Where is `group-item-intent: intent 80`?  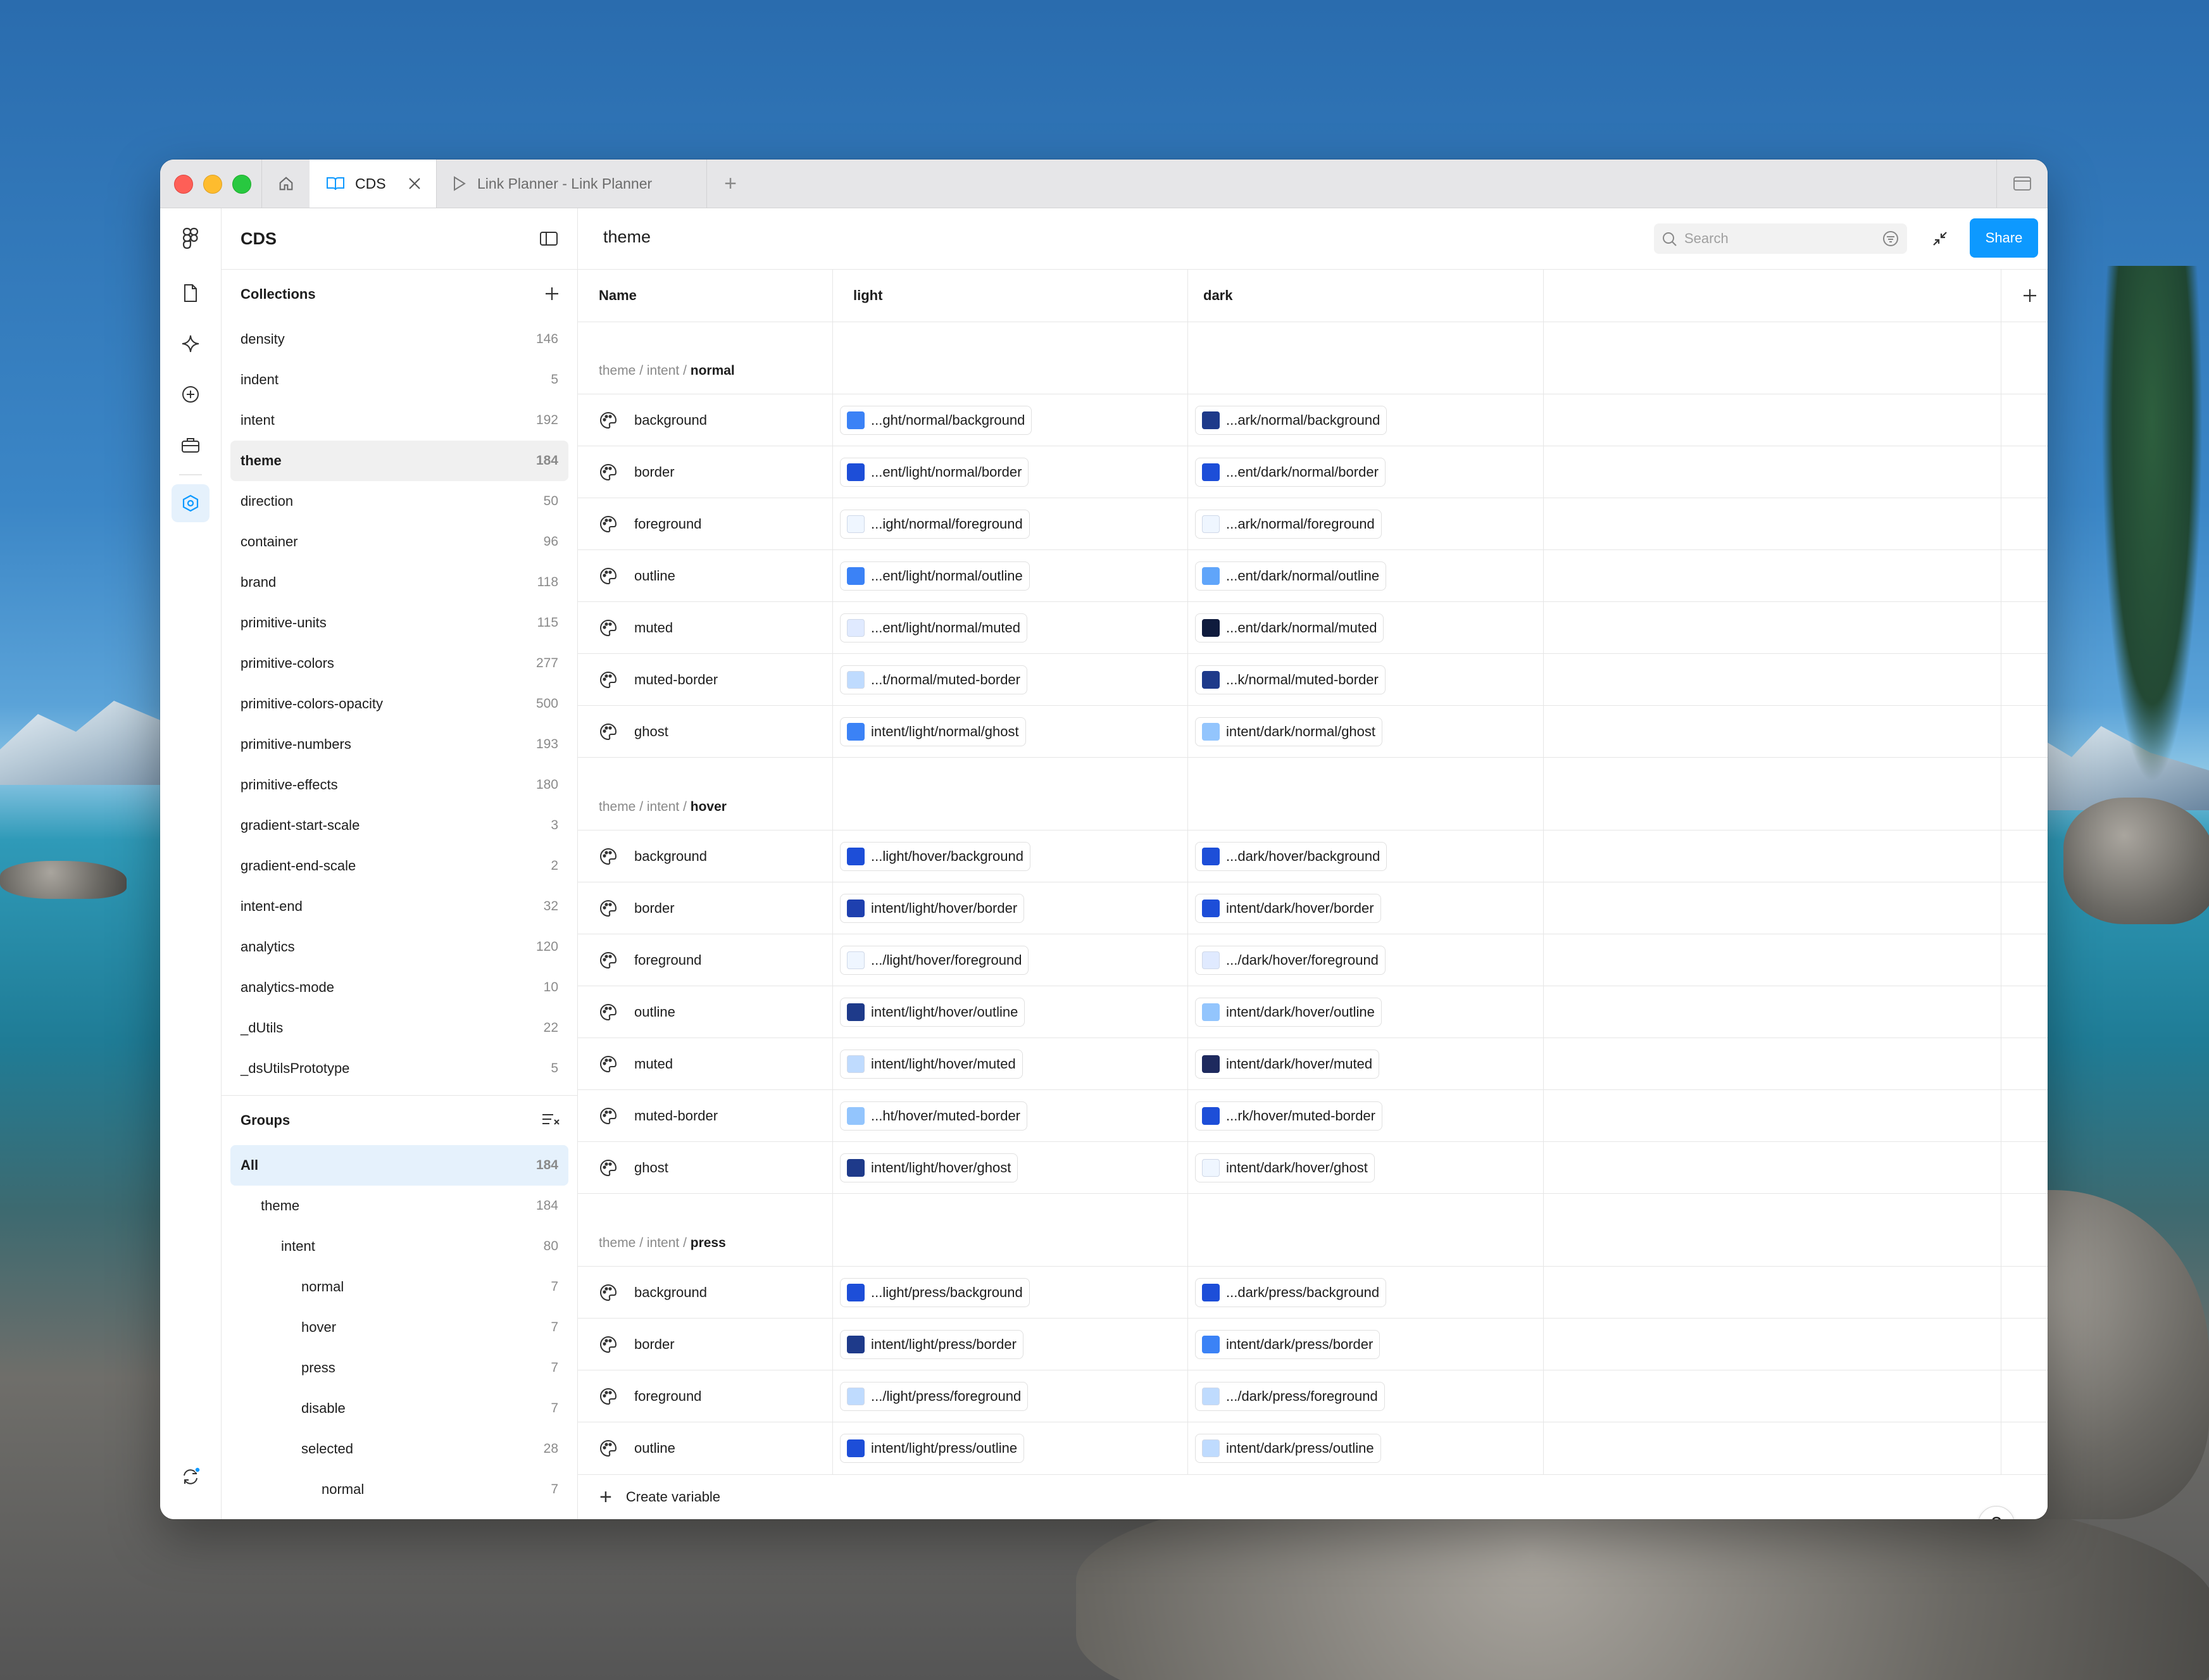
group-item-intent: intent 80 is located at coordinates (399, 1246).